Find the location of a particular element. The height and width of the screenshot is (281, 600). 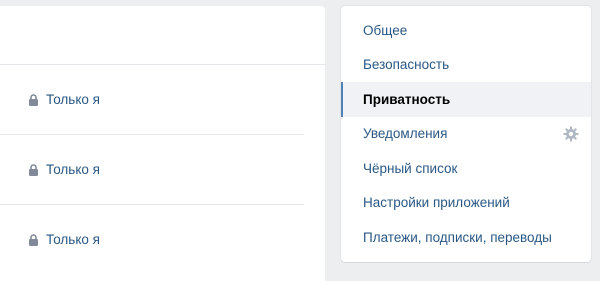

menu-item-security: Безопасность is located at coordinates (466, 64).